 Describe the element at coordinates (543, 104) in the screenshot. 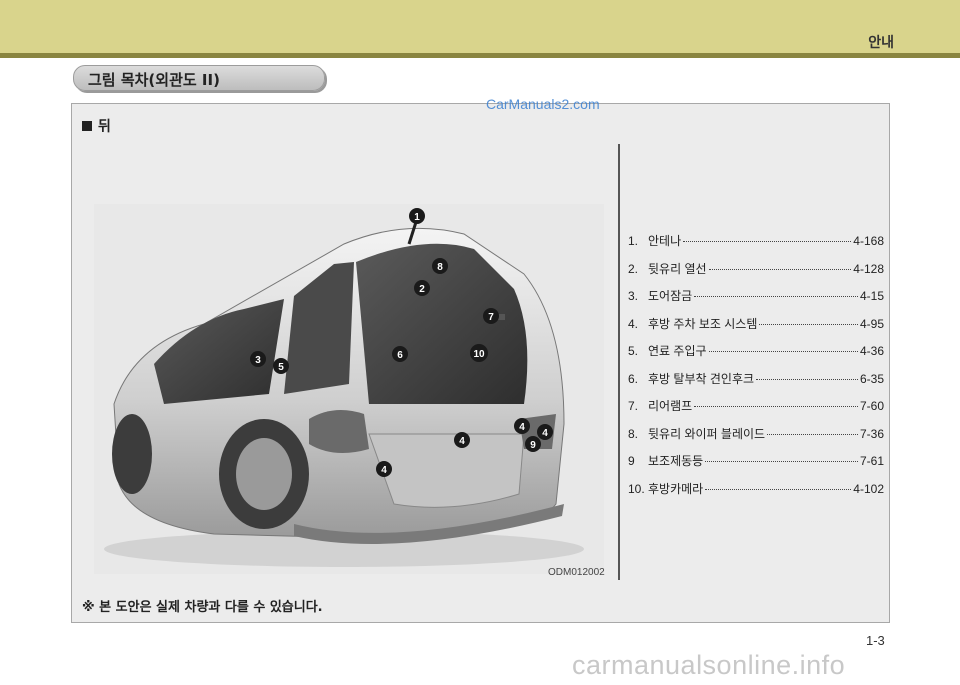

I see `watermark-link: CarManuals2.com` at that location.